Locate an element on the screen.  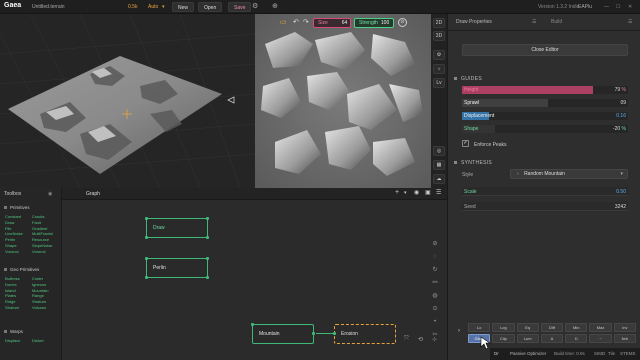
toolbox-item: Crater is located at coordinates (45, 278).